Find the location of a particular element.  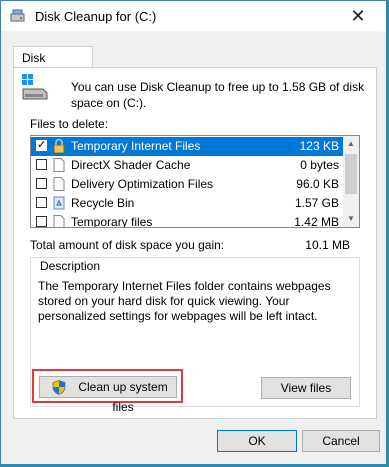

clean-up-system-files-label: Clean up system files is located at coordinates (123, 397).